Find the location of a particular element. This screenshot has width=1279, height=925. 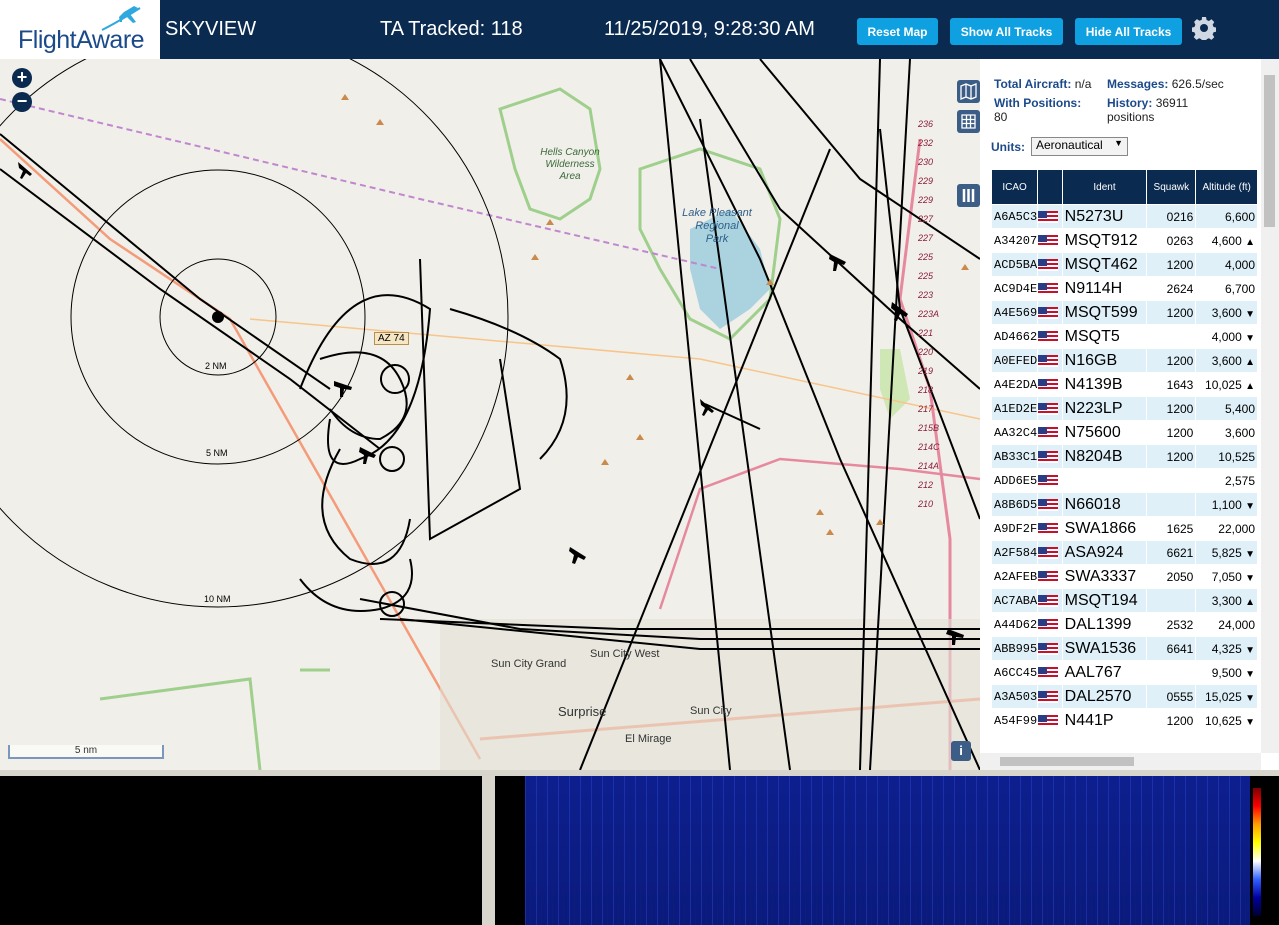

altitude-cell: 6,600 is located at coordinates (1226, 216).